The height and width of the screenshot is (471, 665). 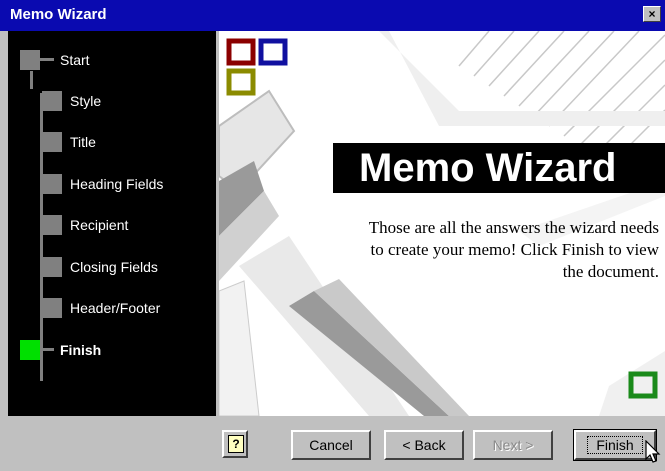 I want to click on step-node-current-icon, so click(x=30, y=350).